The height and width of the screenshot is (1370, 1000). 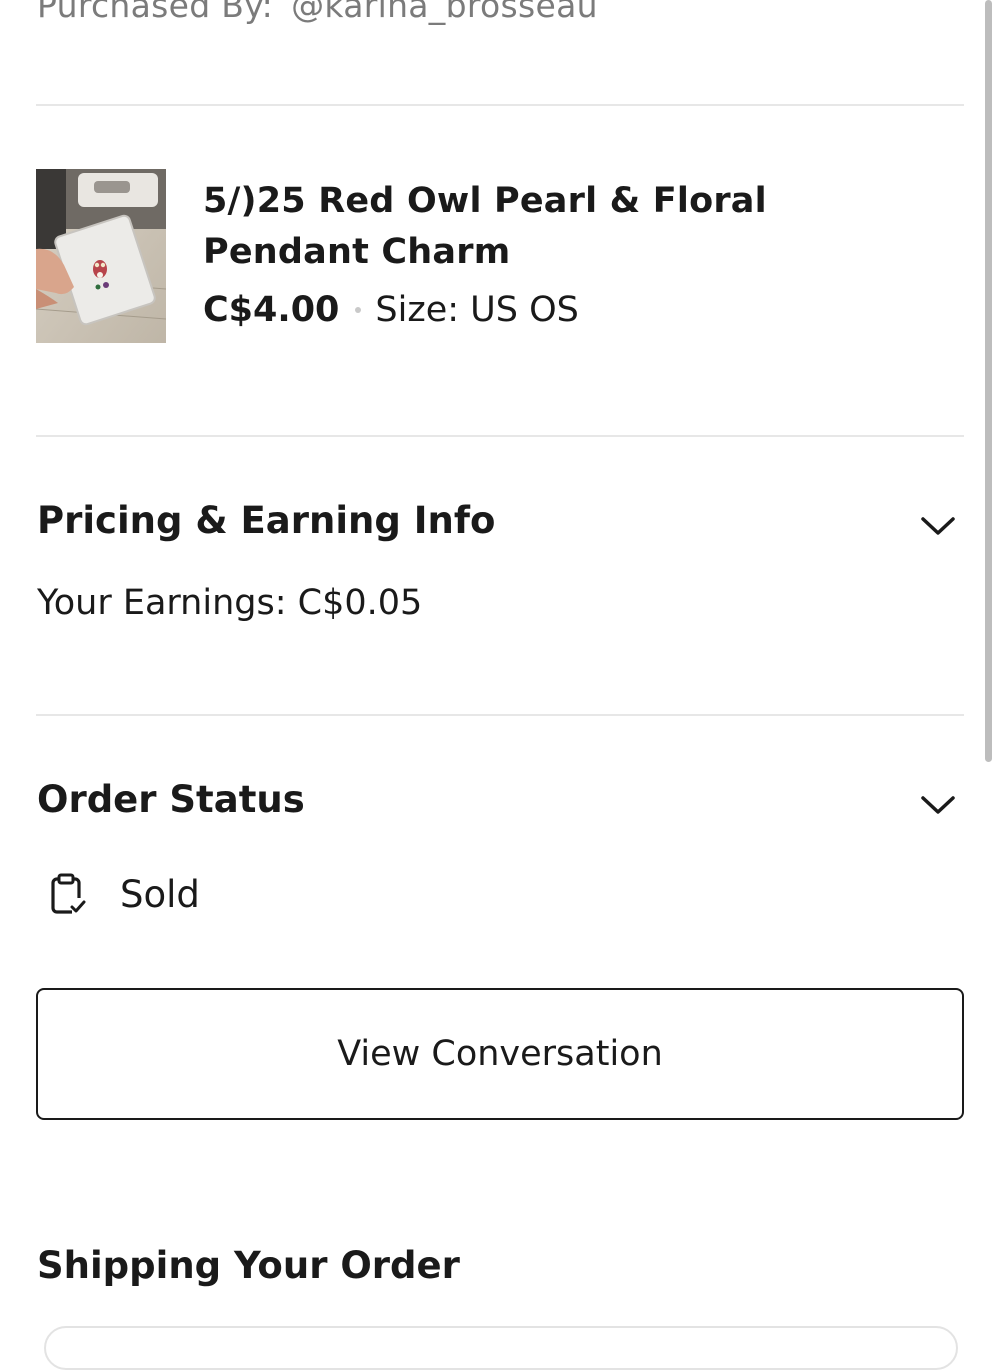 I want to click on purchaser-username: @karina_brosseau, so click(x=444, y=12).